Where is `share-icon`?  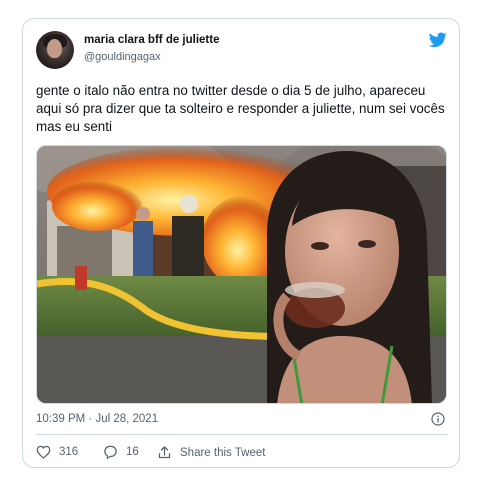
share-icon is located at coordinates (164, 452).